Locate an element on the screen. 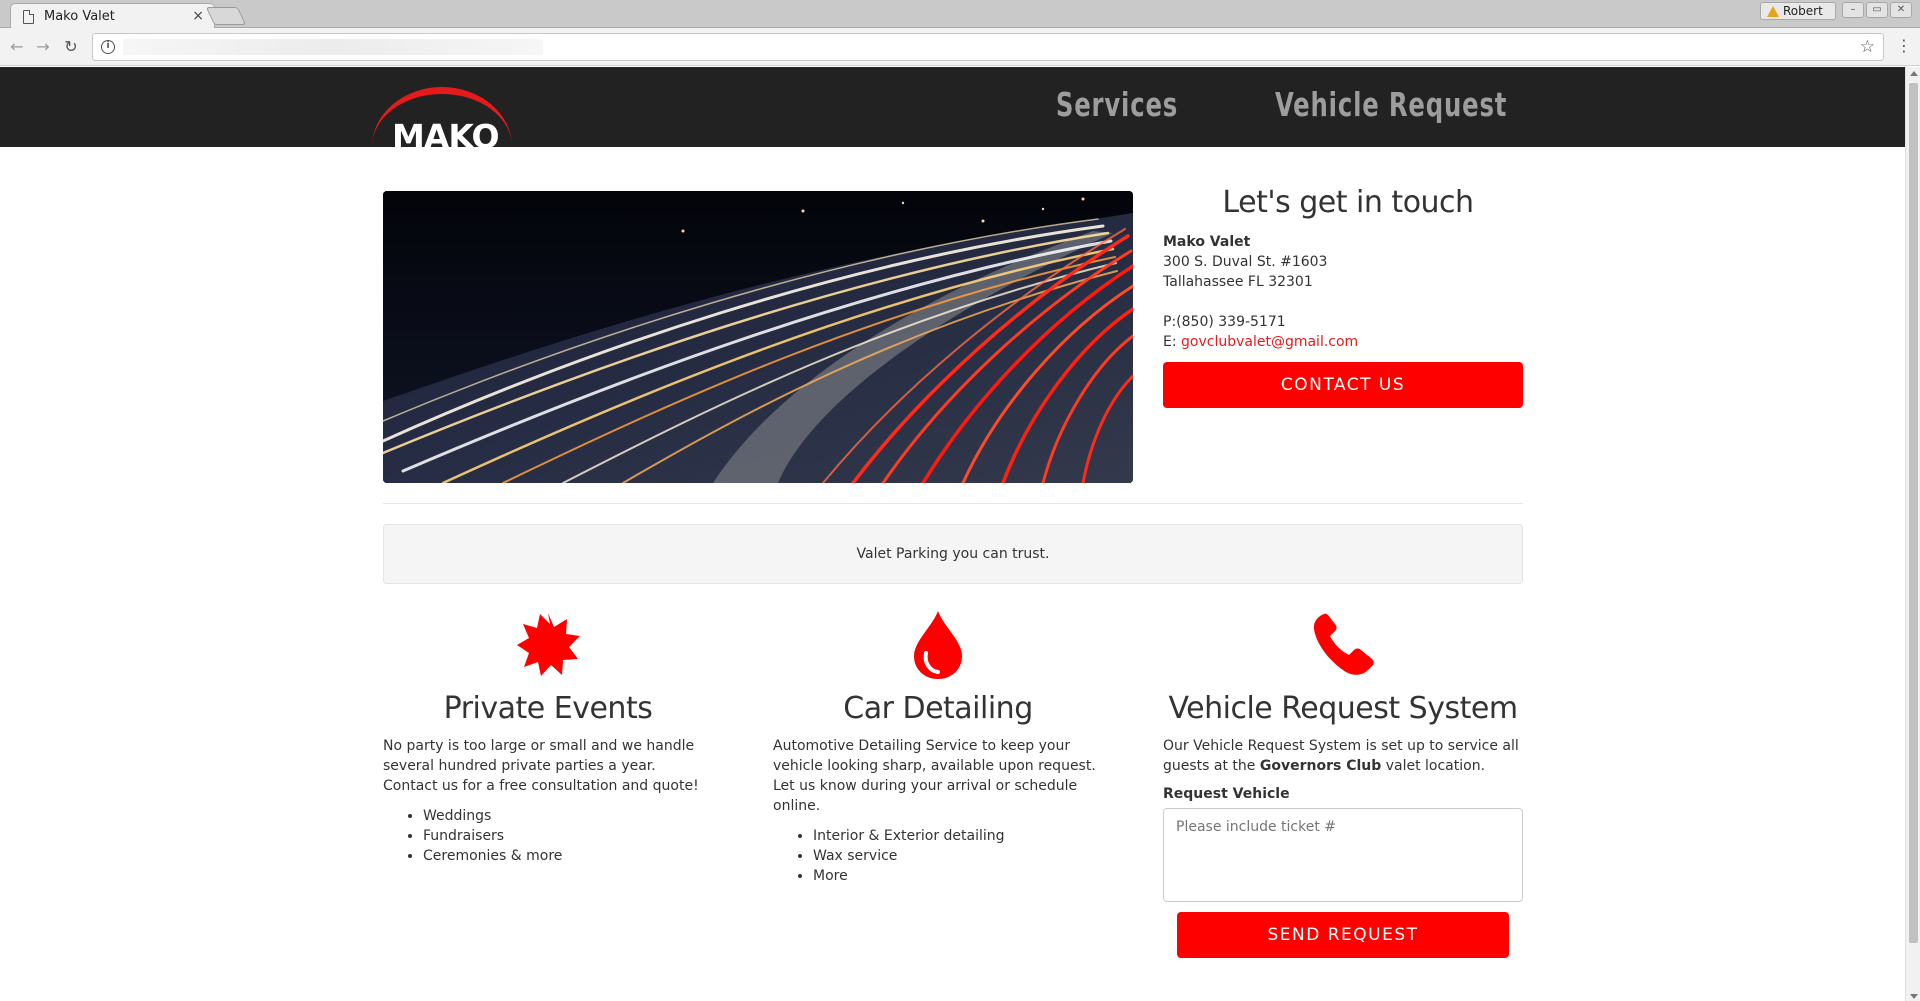 The width and height of the screenshot is (1920, 1001). maximize-button: ▭ is located at coordinates (1877, 10).